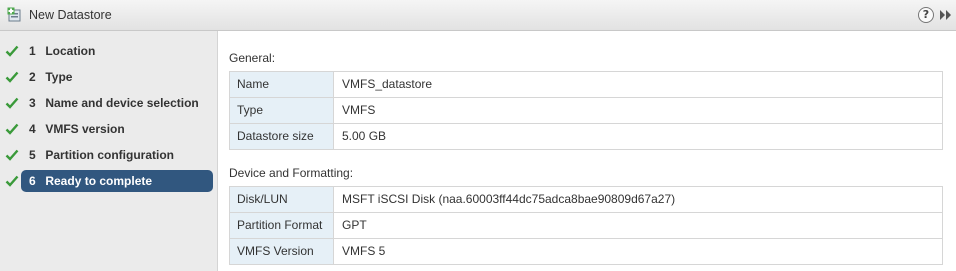 This screenshot has width=956, height=271. I want to click on step-location: 1 Location, so click(109, 51).